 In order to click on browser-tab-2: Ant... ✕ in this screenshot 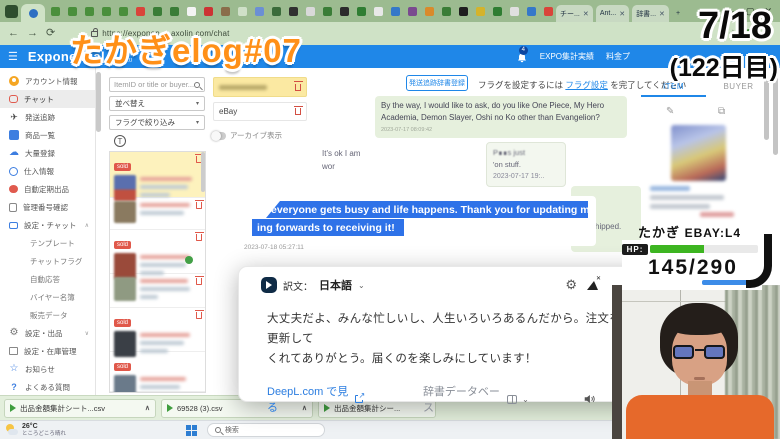, I will do `click(612, 13)`.